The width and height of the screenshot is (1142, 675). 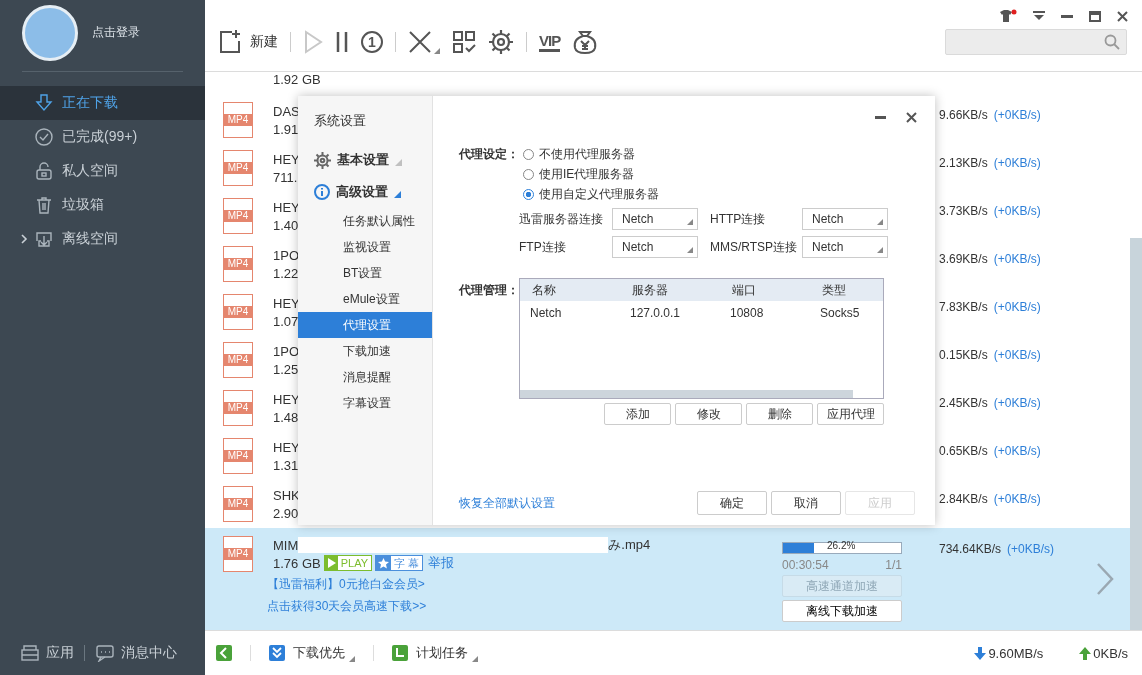 I want to click on file-name: み.mp4, so click(x=629, y=545).